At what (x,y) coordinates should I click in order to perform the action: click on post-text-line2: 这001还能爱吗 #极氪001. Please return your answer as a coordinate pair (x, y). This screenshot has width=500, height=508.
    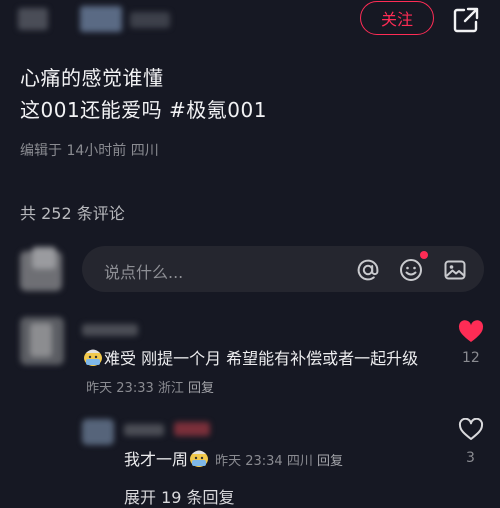
    Looking at the image, I should click on (143, 108).